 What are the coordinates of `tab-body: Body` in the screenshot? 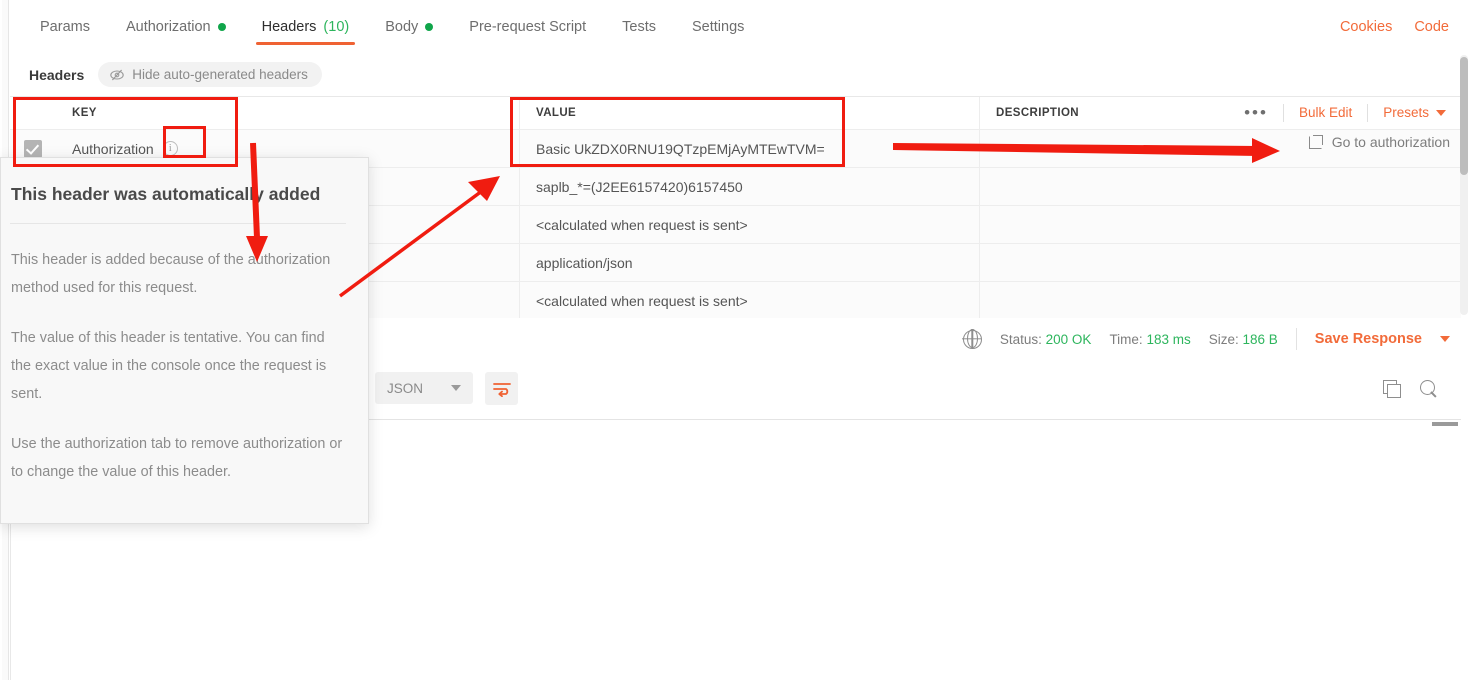 It's located at (409, 26).